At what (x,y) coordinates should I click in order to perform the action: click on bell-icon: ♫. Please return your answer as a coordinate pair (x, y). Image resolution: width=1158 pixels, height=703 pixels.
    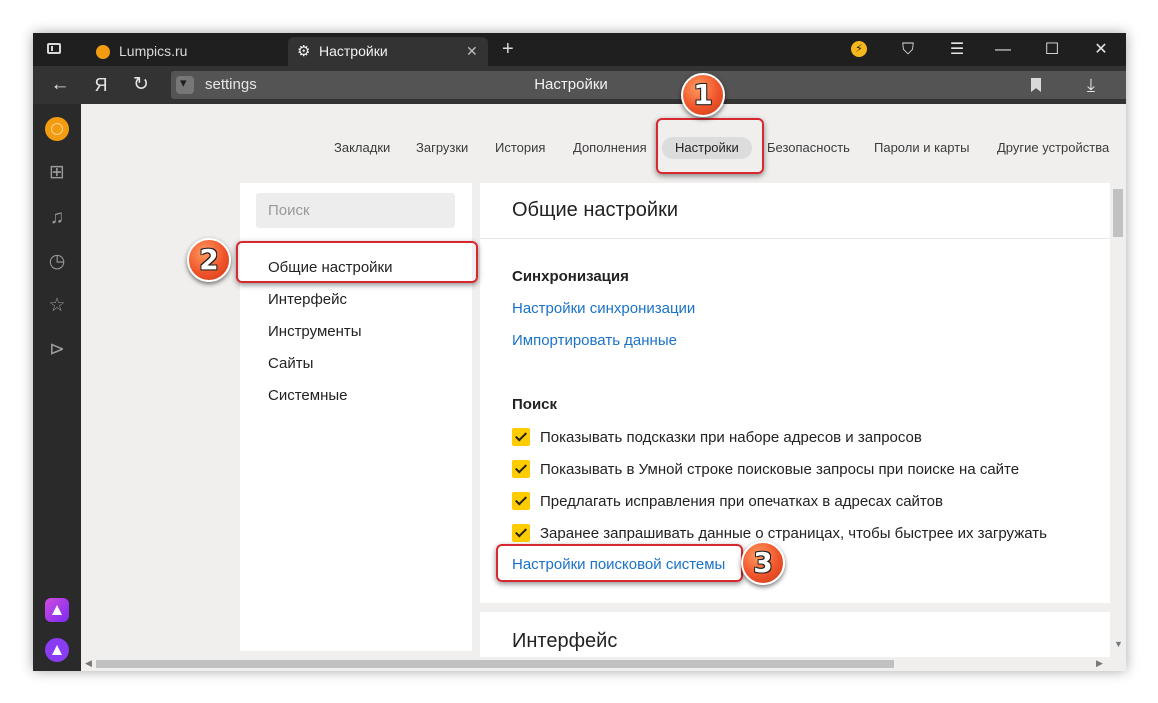
    Looking at the image, I should click on (57, 218).